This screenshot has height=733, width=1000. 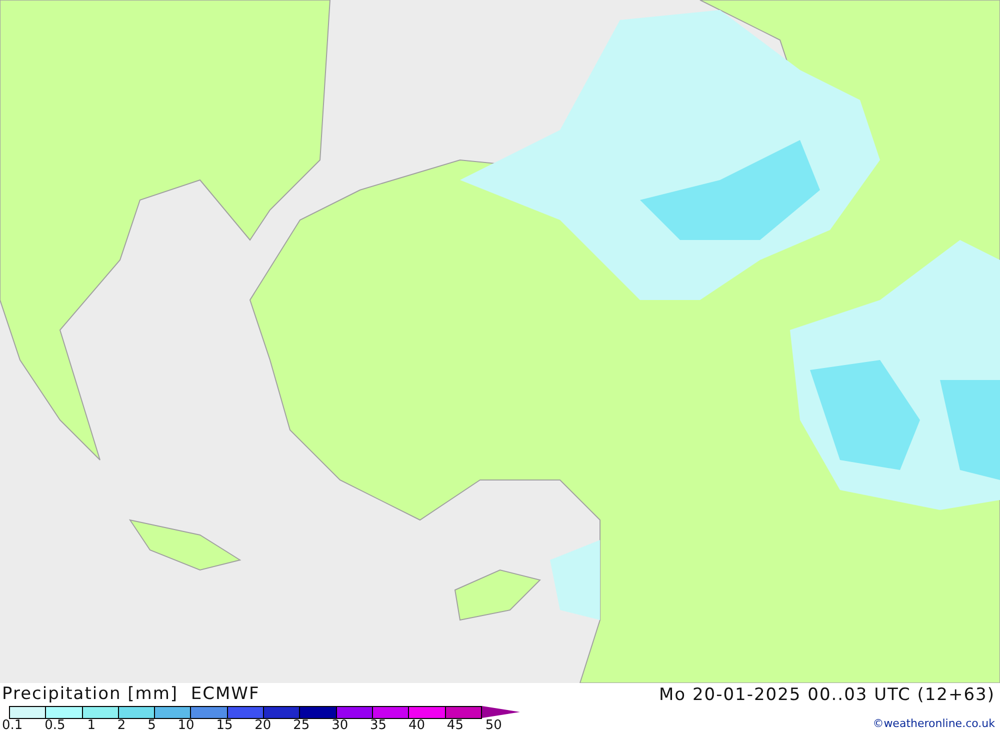 What do you see at coordinates (933, 723) in the screenshot?
I see `credit-link: ©weatheronline.co.uk` at bounding box center [933, 723].